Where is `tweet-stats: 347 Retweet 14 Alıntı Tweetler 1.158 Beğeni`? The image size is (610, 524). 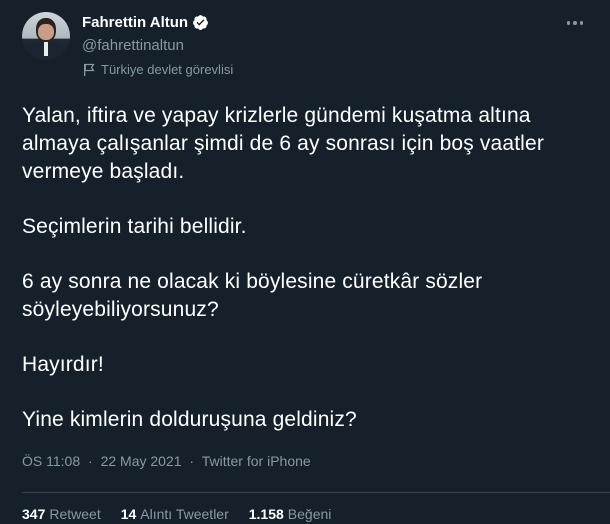
tweet-stats: 347 Retweet 14 Alıntı Tweetler 1.158 Beğeni is located at coordinates (186, 514).